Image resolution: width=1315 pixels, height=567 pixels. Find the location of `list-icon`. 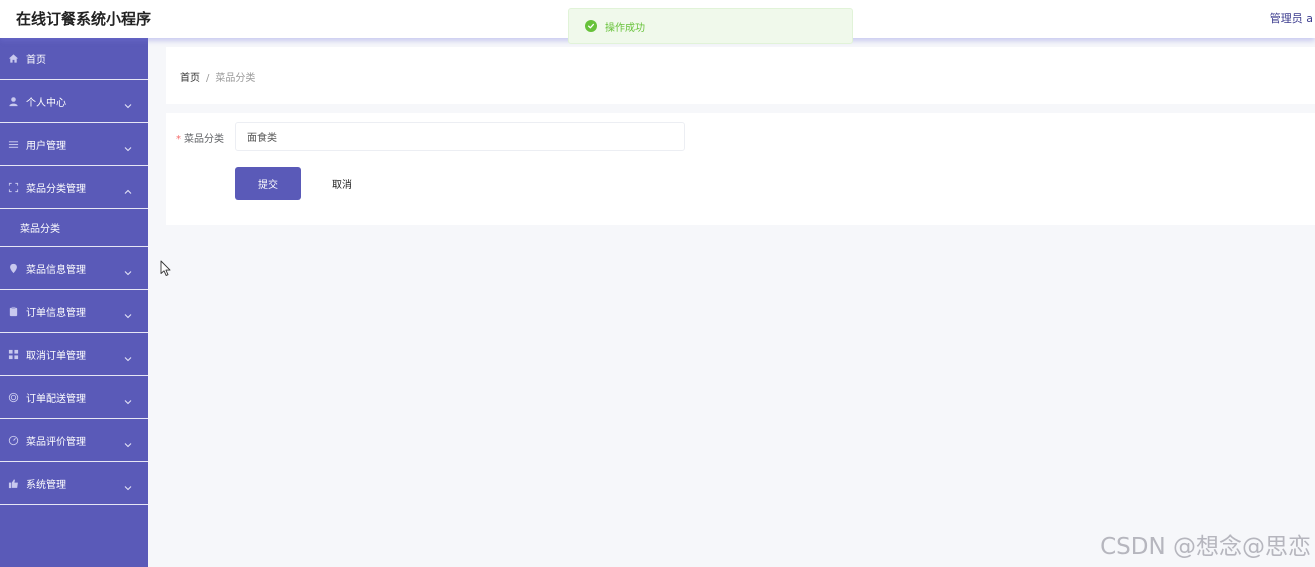

list-icon is located at coordinates (13, 144).